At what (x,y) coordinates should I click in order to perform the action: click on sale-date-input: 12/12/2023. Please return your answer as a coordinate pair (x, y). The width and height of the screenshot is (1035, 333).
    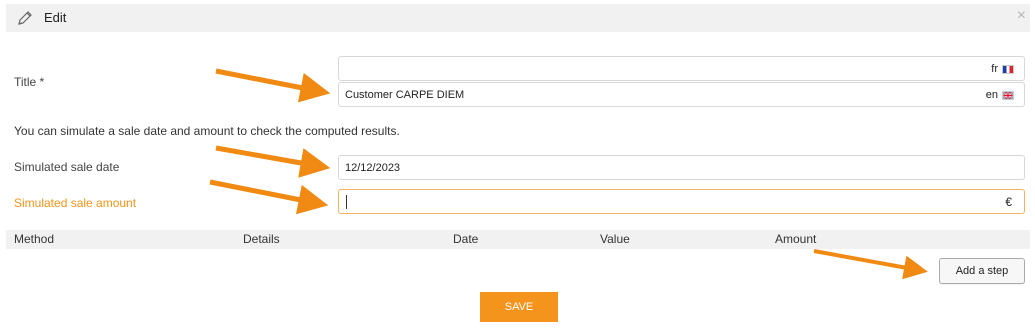
    Looking at the image, I should click on (681, 167).